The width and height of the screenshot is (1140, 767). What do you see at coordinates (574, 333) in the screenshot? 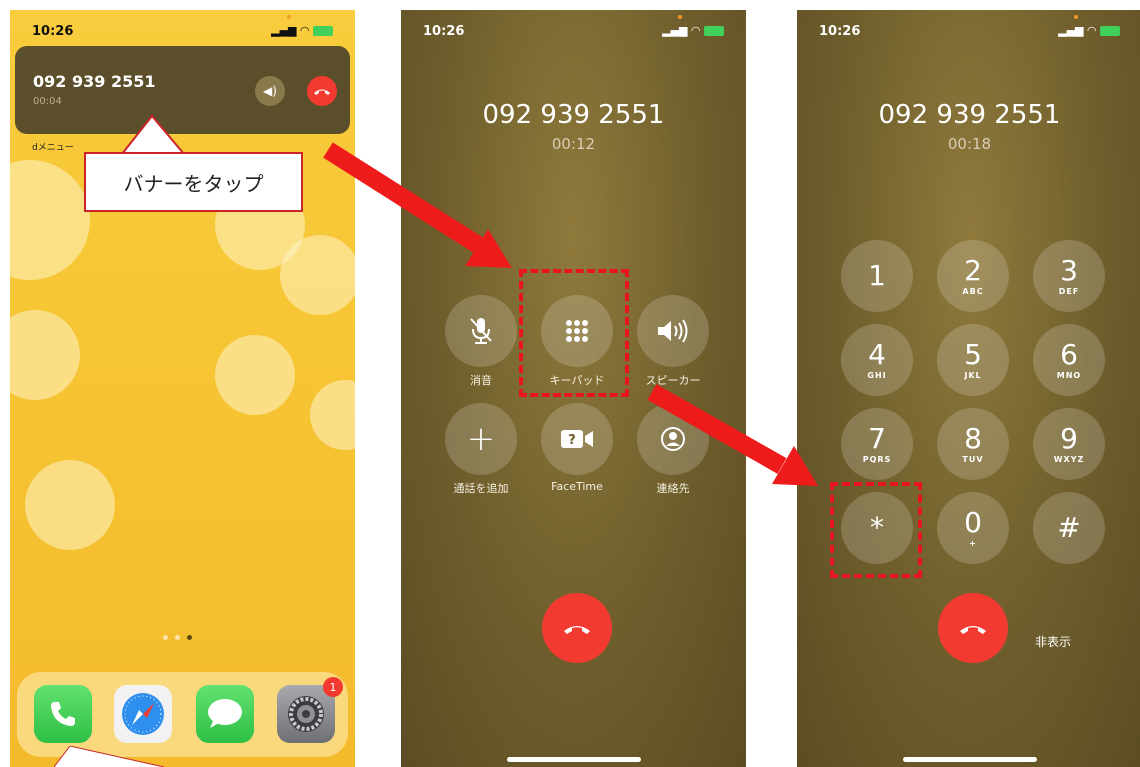
I see `keypad-highlight-box` at bounding box center [574, 333].